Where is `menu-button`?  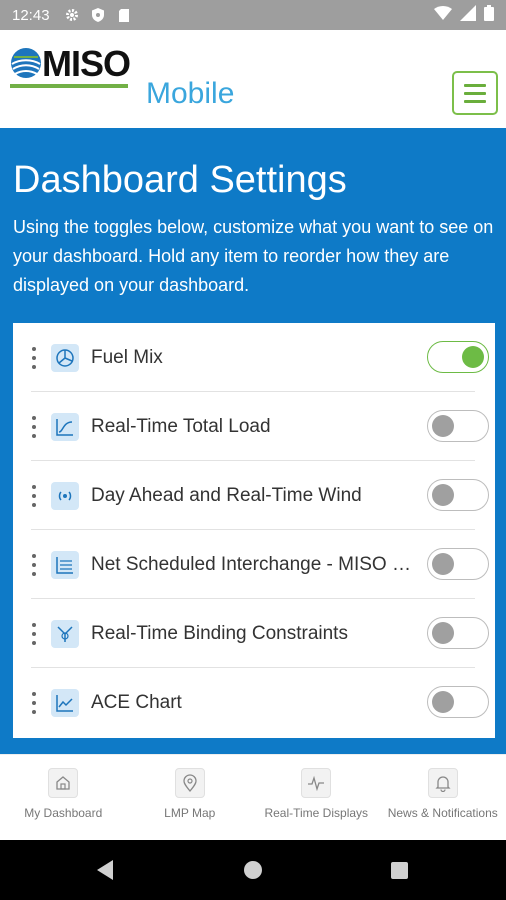
menu-button is located at coordinates (475, 93).